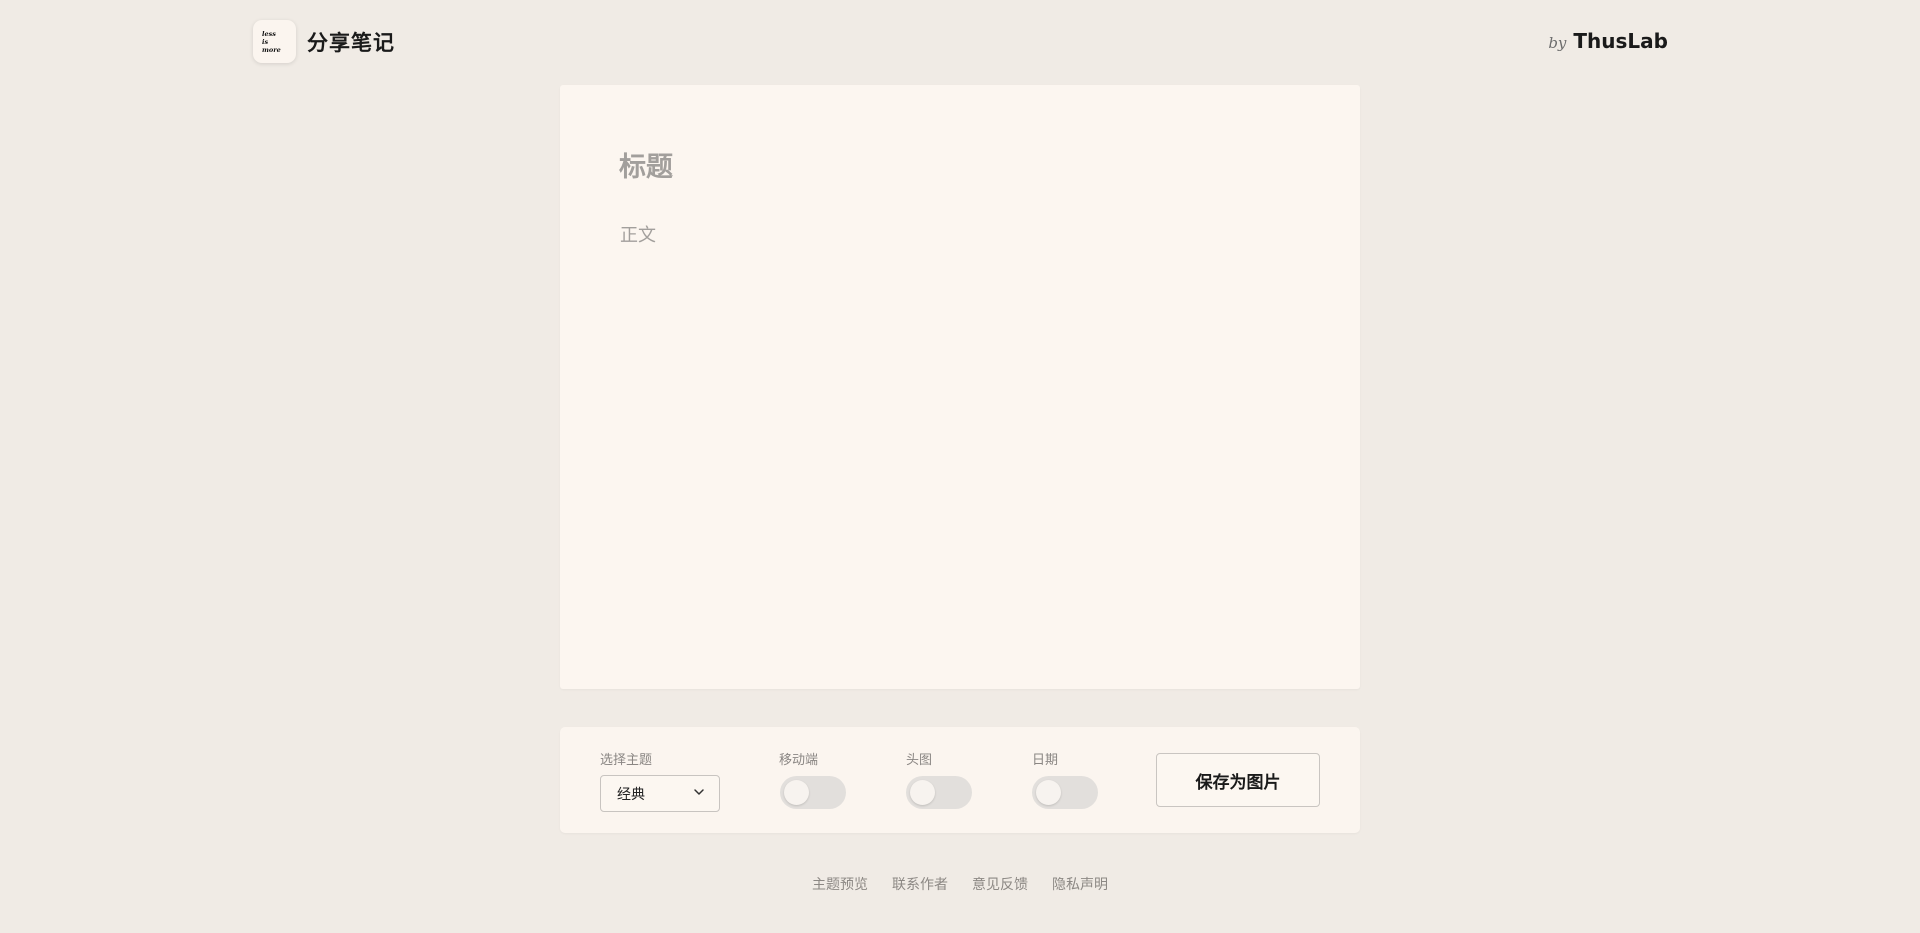 Image resolution: width=1920 pixels, height=933 pixels. What do you see at coordinates (840, 884) in the screenshot?
I see `footer-link-theme-preview: 主题预览` at bounding box center [840, 884].